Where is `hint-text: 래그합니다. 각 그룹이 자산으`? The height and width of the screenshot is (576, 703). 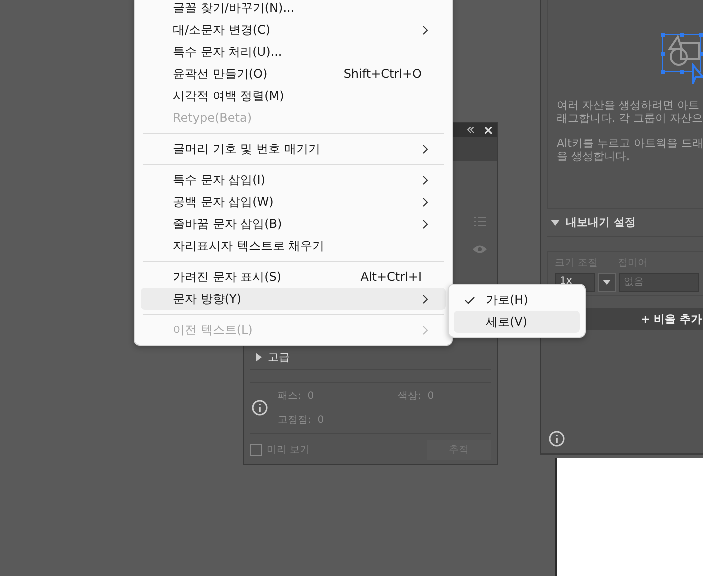
hint-text: 래그합니다. 각 그룹이 자산으 is located at coordinates (630, 118).